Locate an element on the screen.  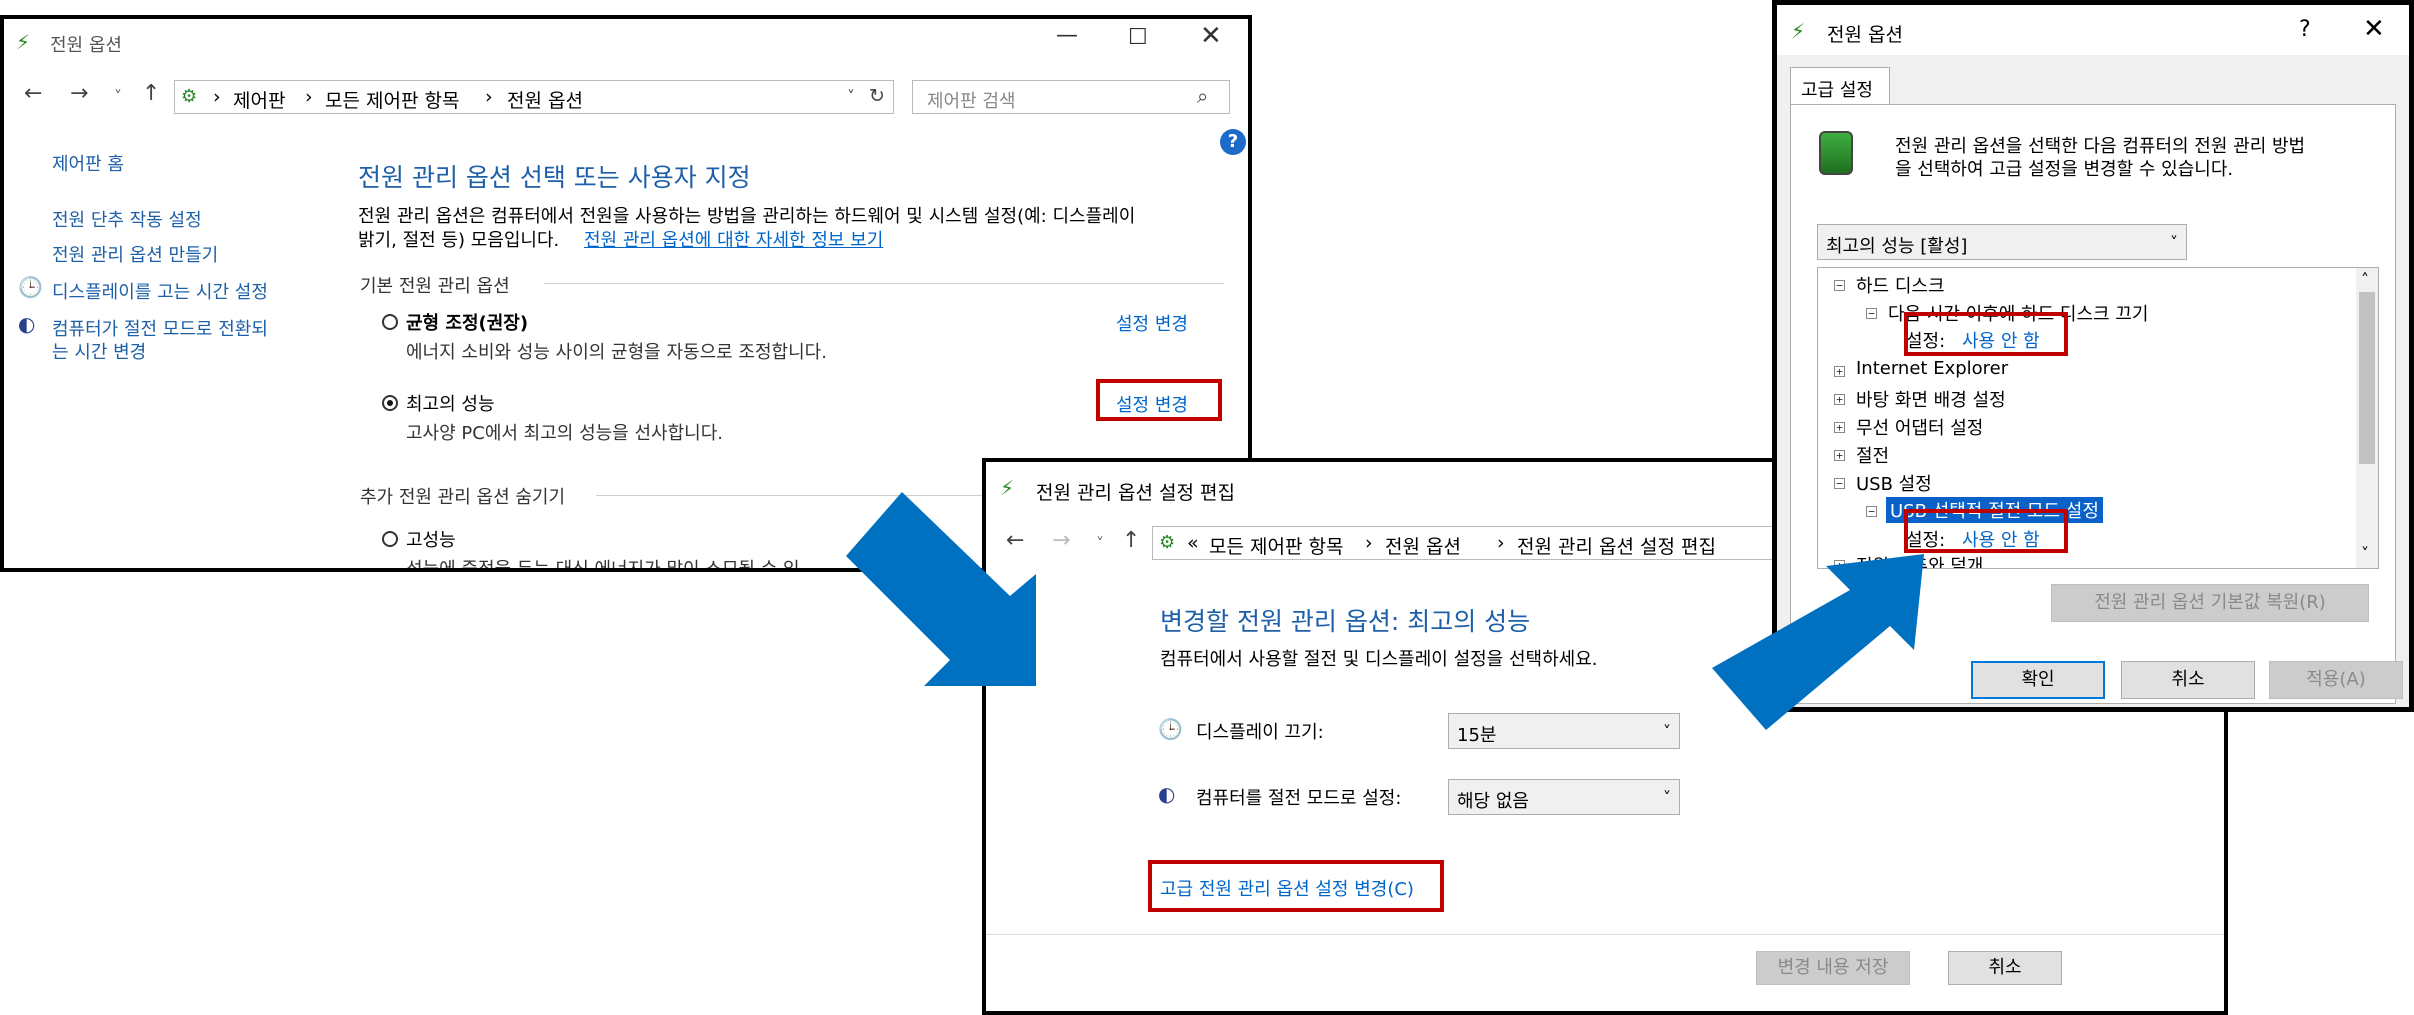
ok-button: 확인 is located at coordinates (2038, 680).